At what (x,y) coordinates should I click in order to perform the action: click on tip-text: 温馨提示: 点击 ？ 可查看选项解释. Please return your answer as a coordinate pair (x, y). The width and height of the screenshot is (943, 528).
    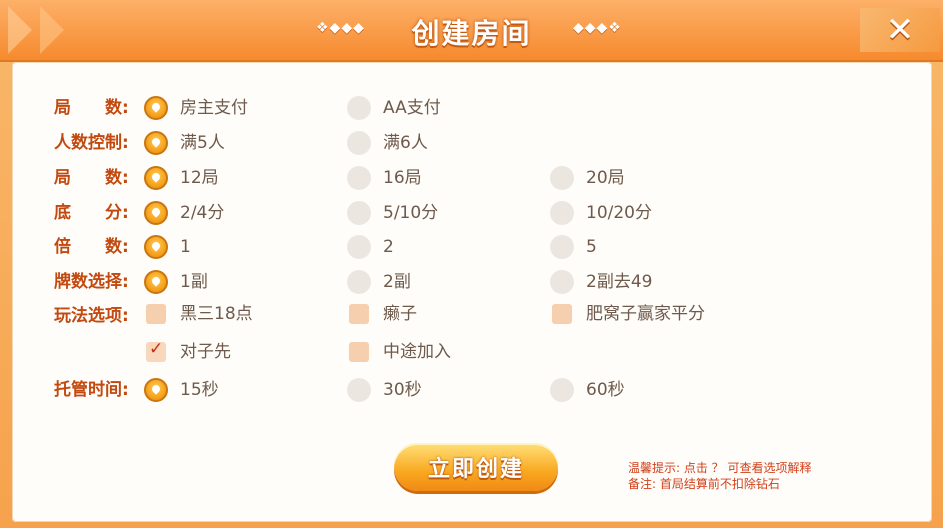
    Looking at the image, I should click on (720, 468).